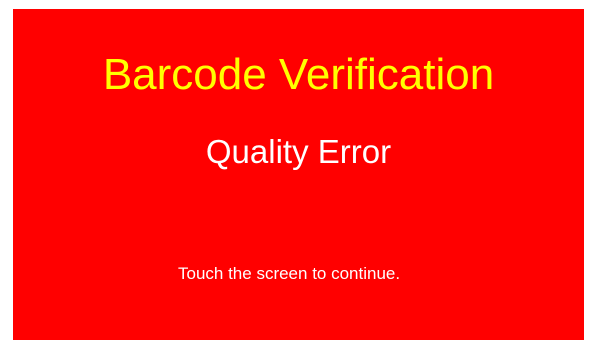 The image size is (589, 350). What do you see at coordinates (298, 74) in the screenshot?
I see `page-title: Barcode Verification` at bounding box center [298, 74].